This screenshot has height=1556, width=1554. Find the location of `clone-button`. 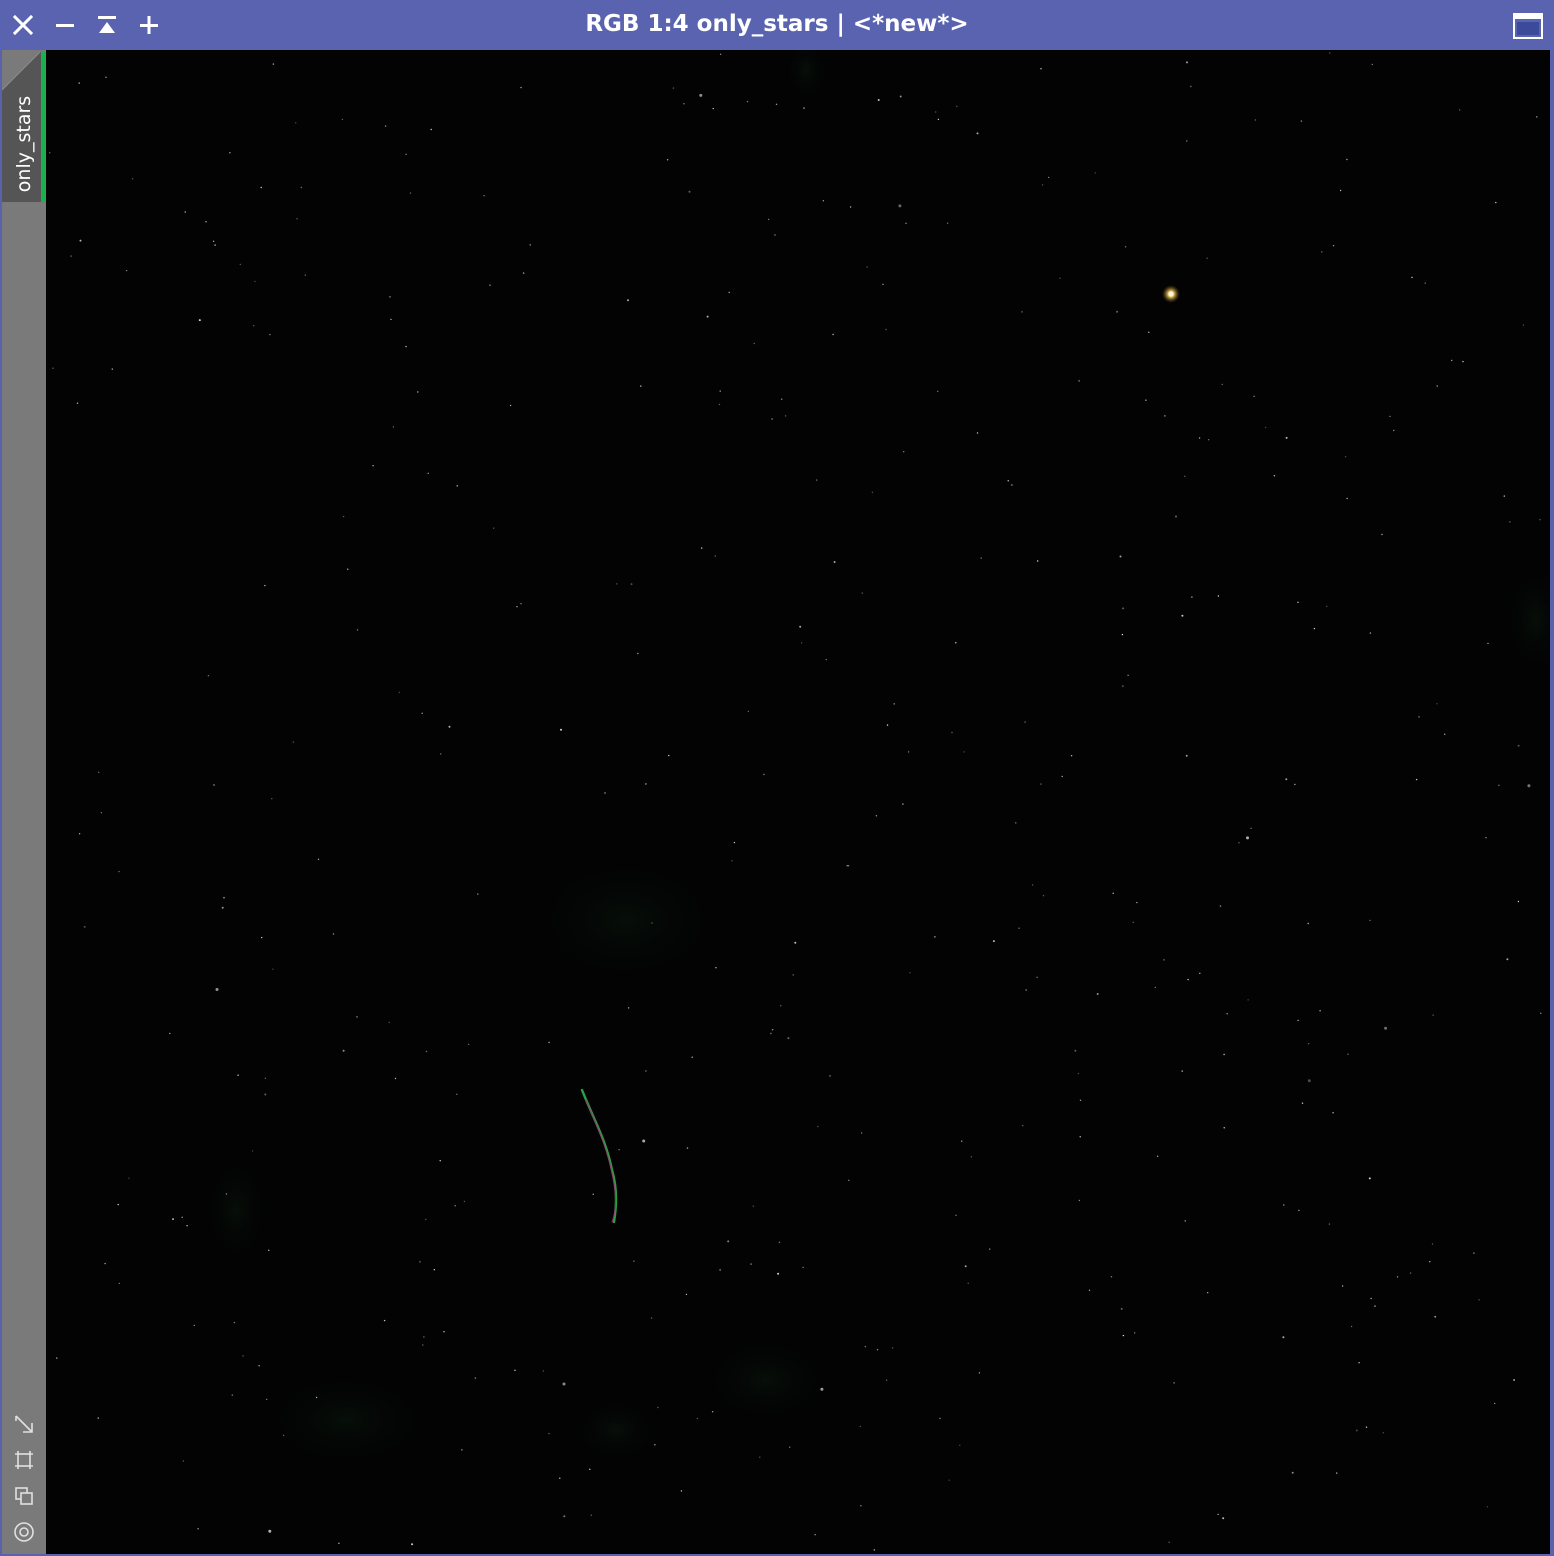

clone-button is located at coordinates (24, 1496).